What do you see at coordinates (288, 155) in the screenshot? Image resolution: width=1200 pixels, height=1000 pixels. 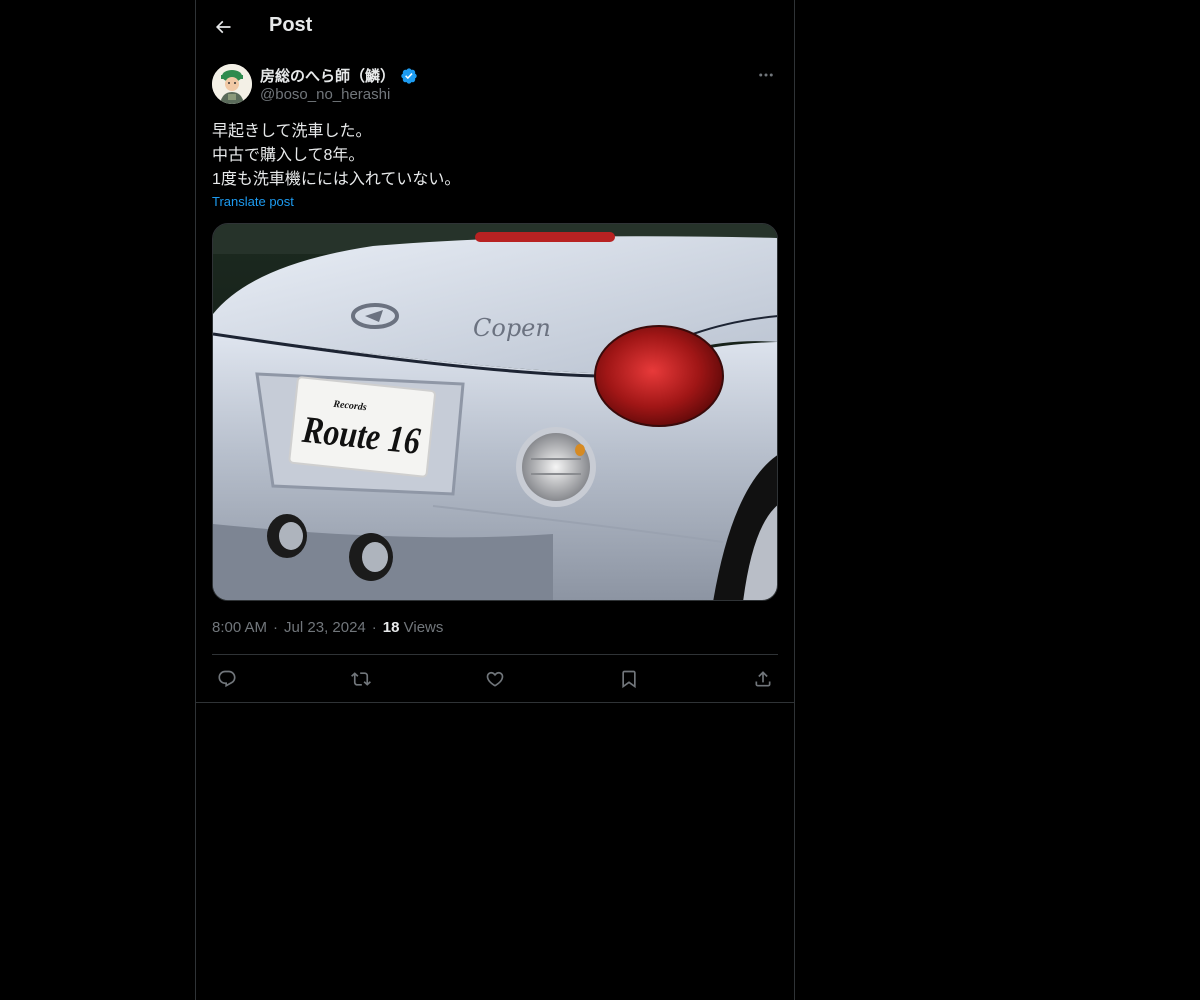 I see `post-text-line: 中古で購入して8年。` at bounding box center [288, 155].